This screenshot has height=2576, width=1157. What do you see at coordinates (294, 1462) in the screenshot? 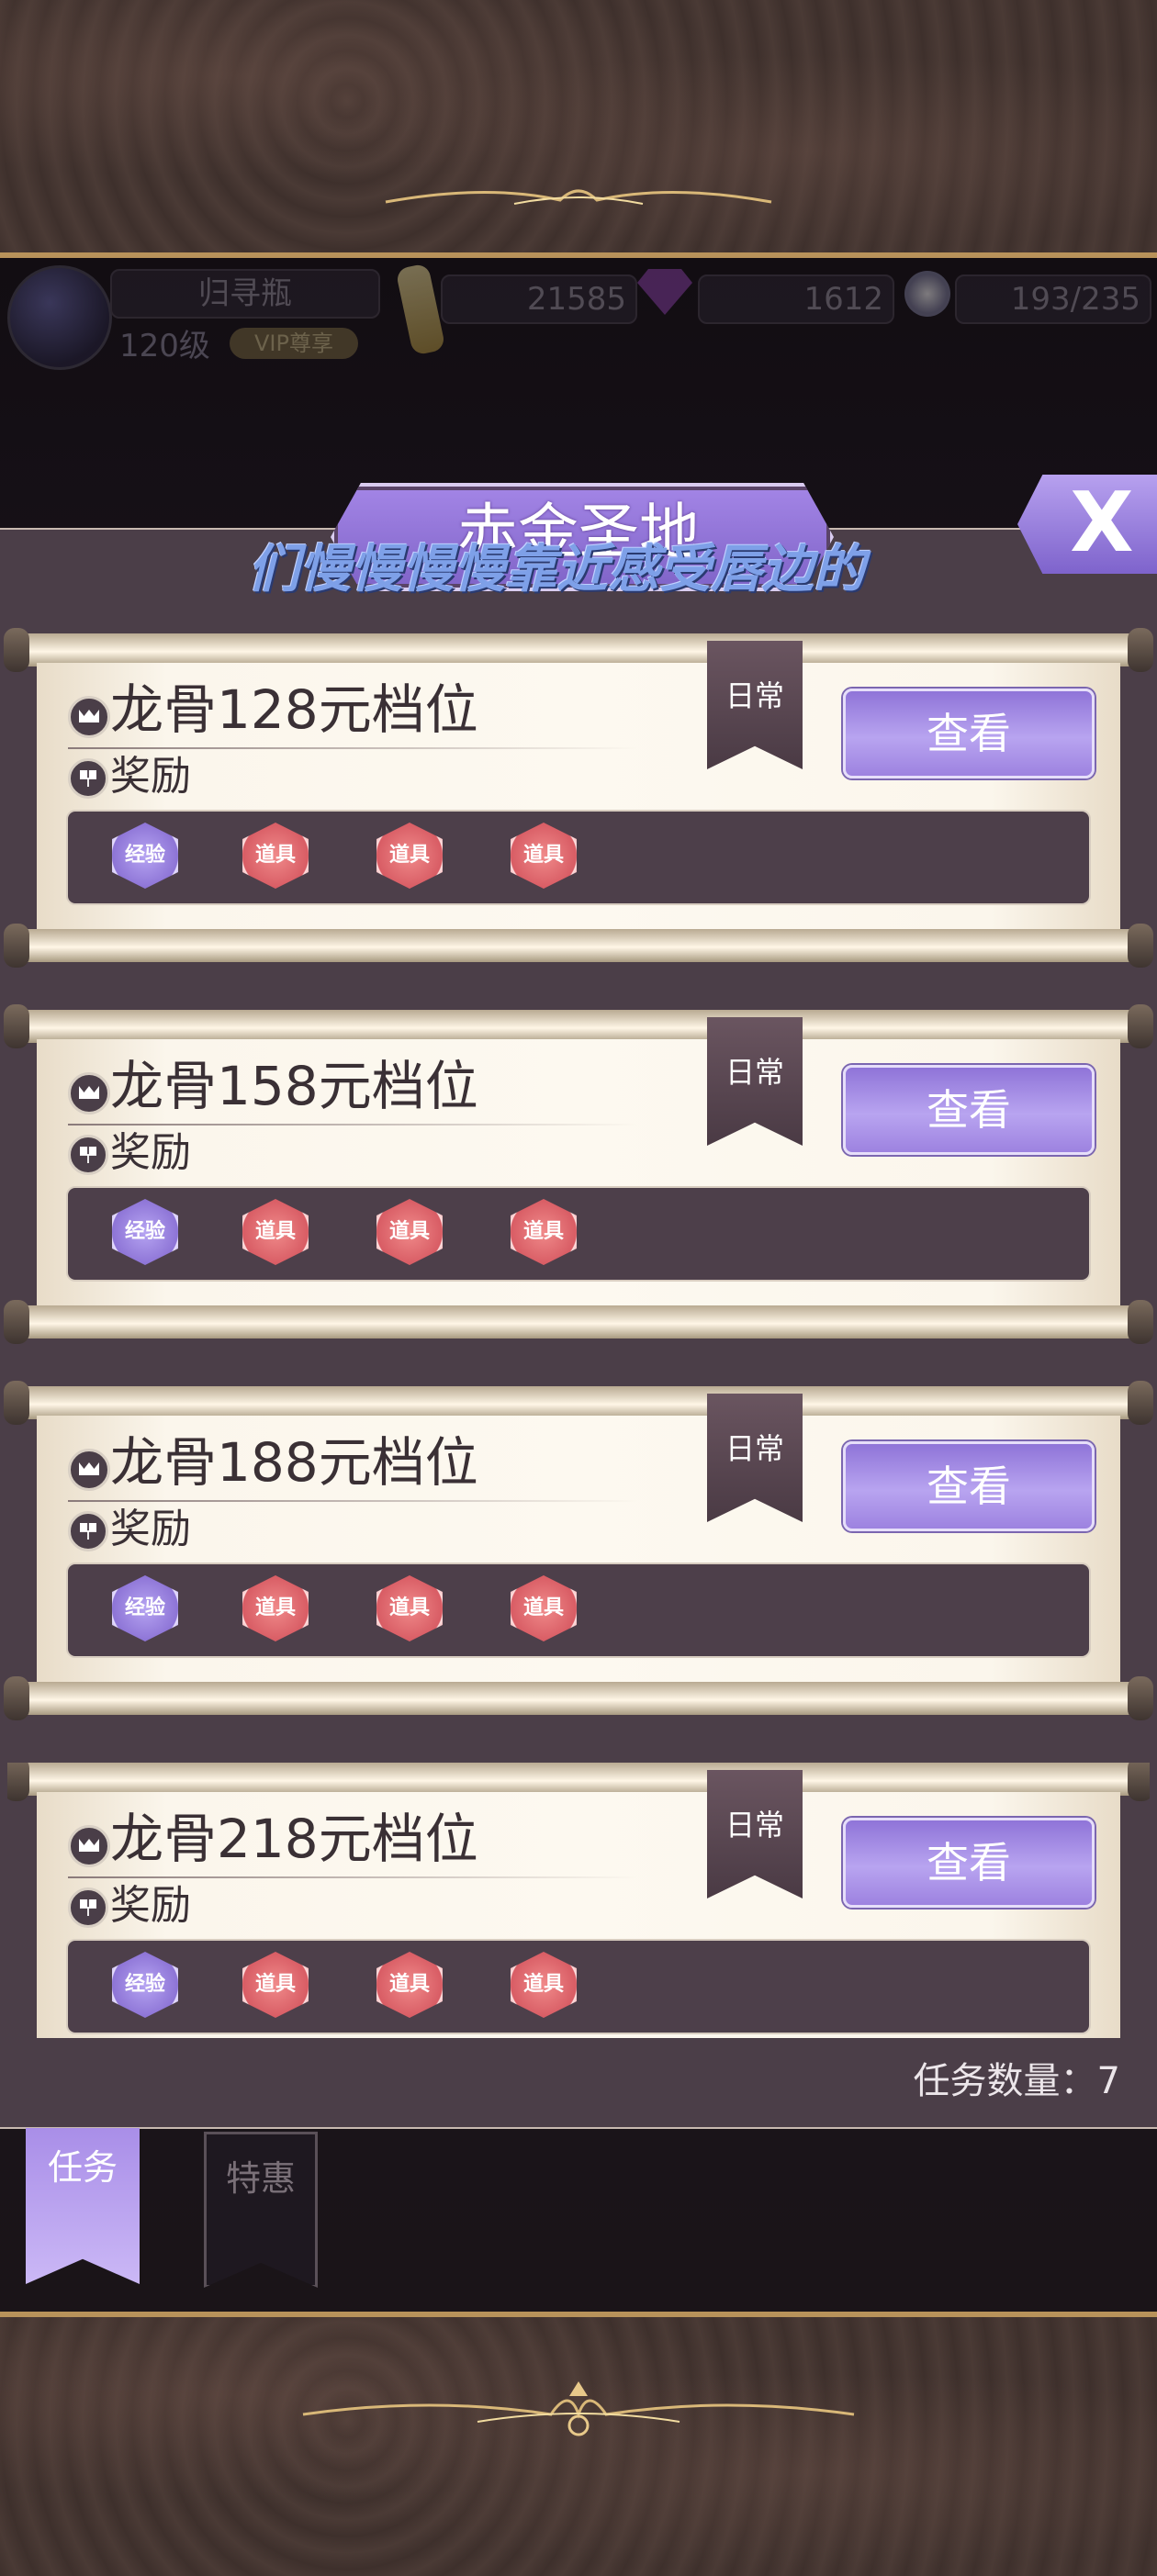
I see `tier-title: 龙骨188元档位` at bounding box center [294, 1462].